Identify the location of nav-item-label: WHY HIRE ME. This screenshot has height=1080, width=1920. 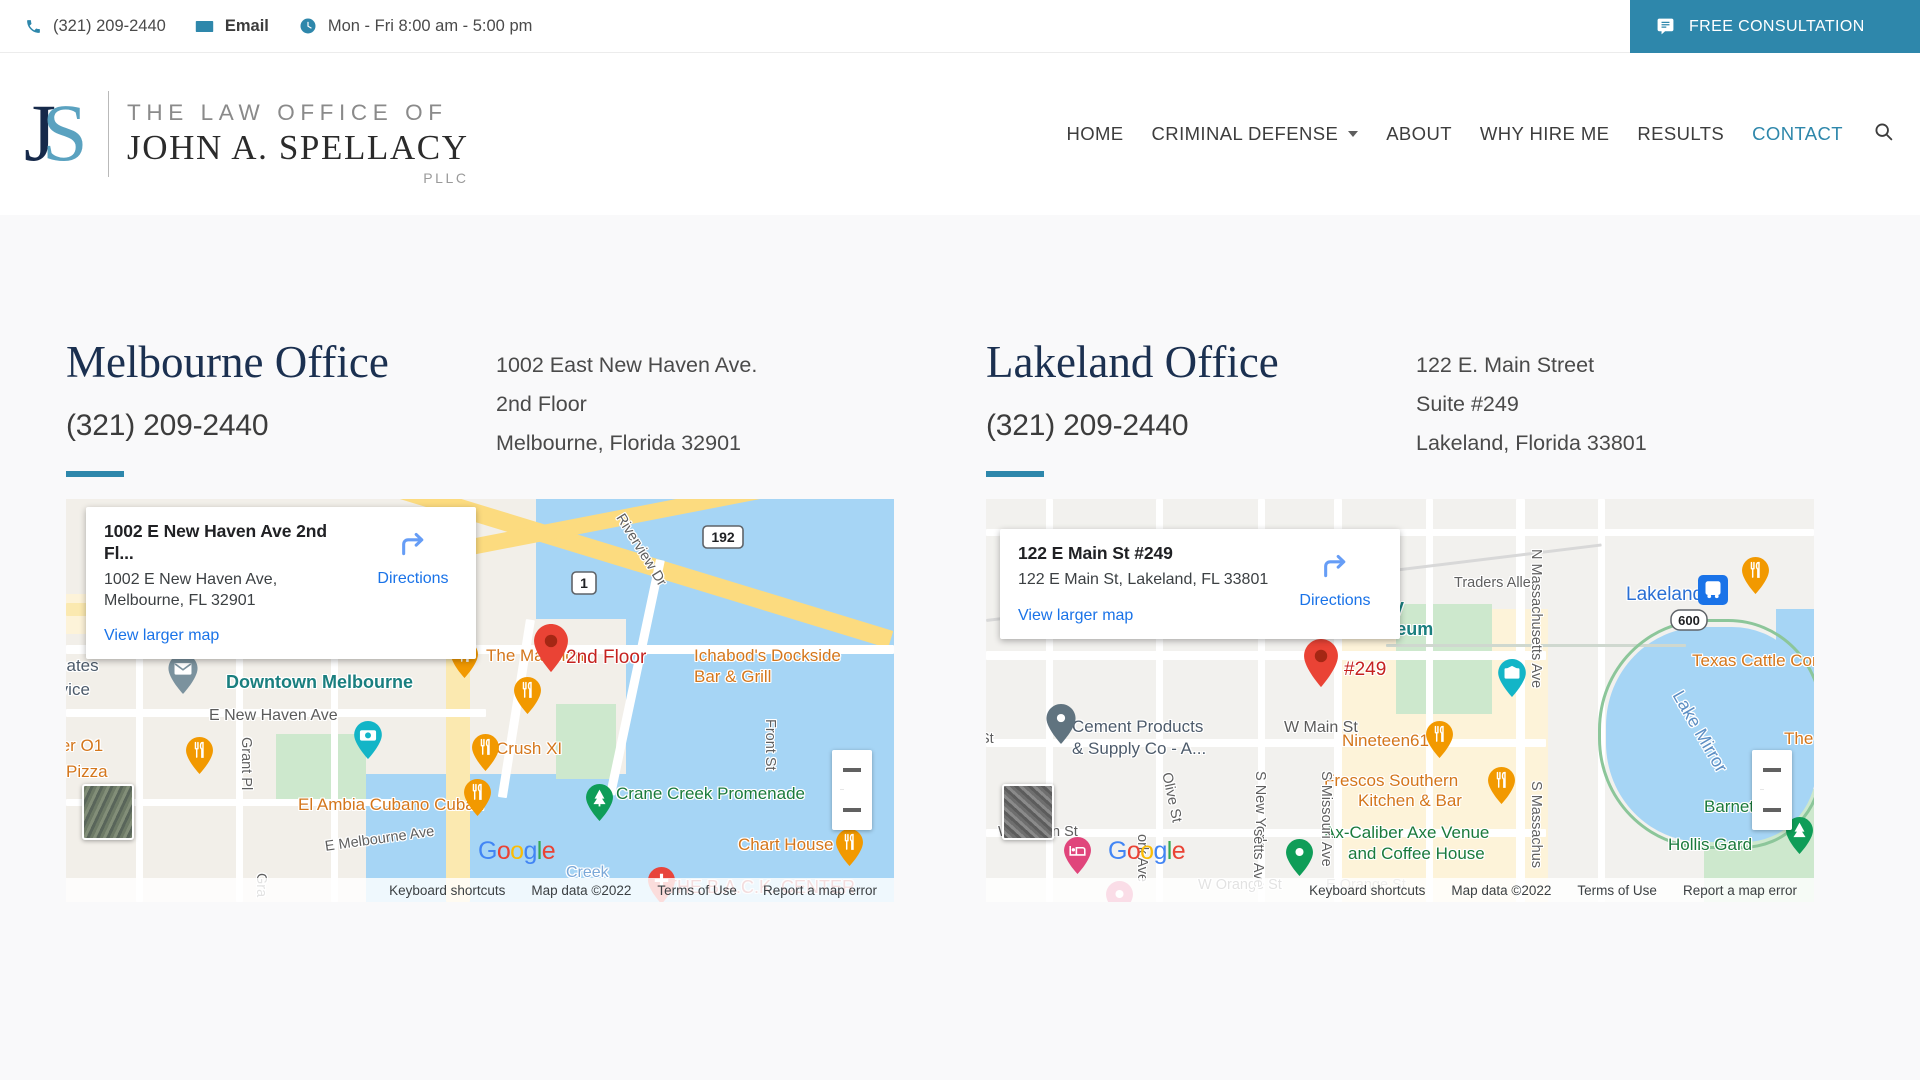
(1544, 133).